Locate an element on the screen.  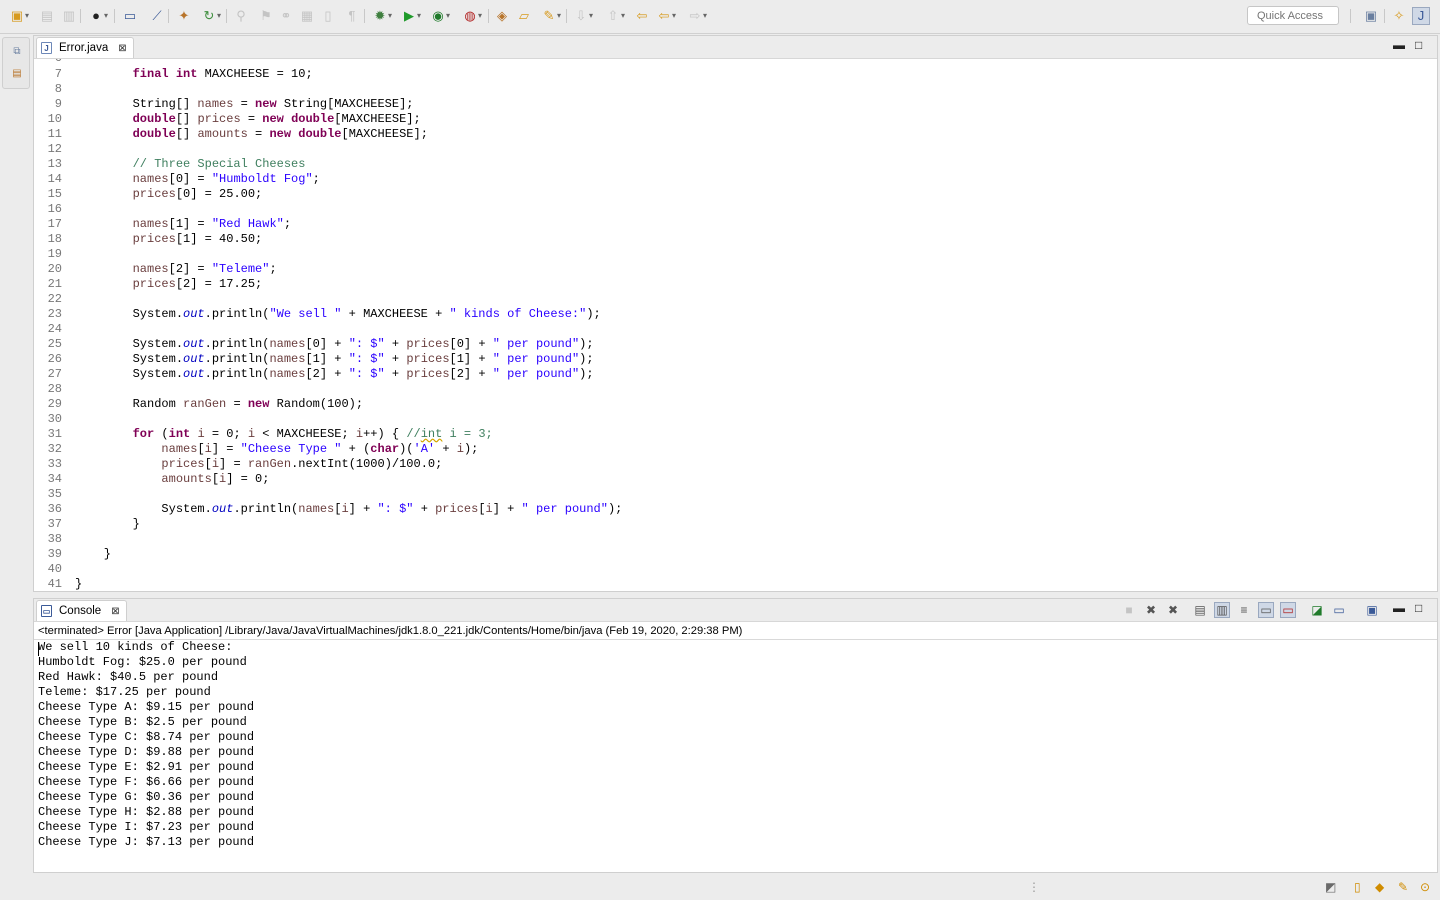
line-source: names[2] = "Teleme"; is located at coordinates (204, 269).